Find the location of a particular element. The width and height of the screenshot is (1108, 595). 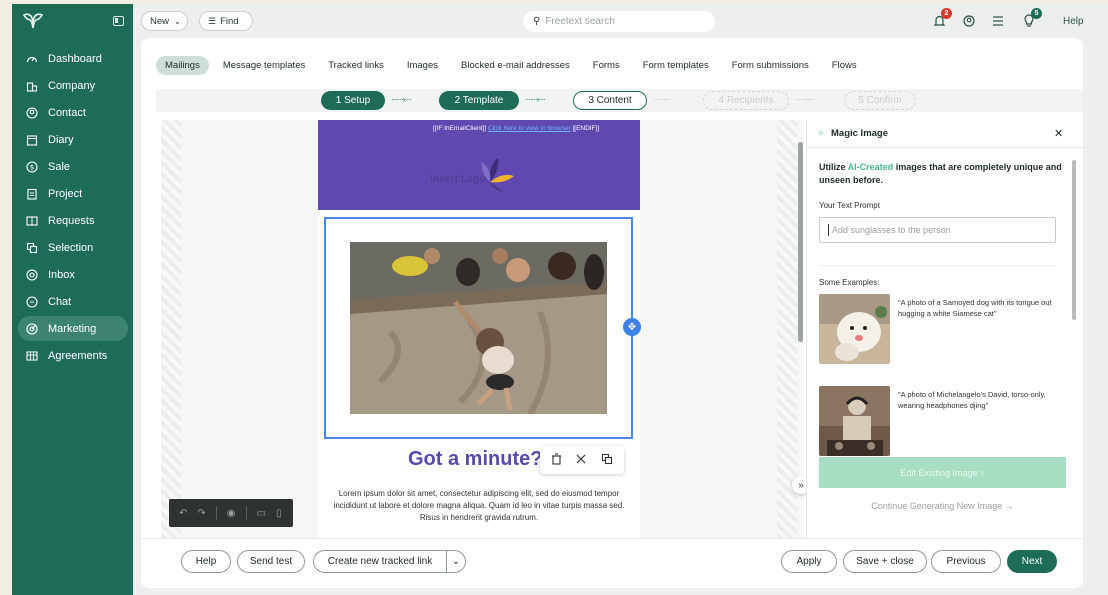

logo-leaves-icon is located at coordinates (497, 175).